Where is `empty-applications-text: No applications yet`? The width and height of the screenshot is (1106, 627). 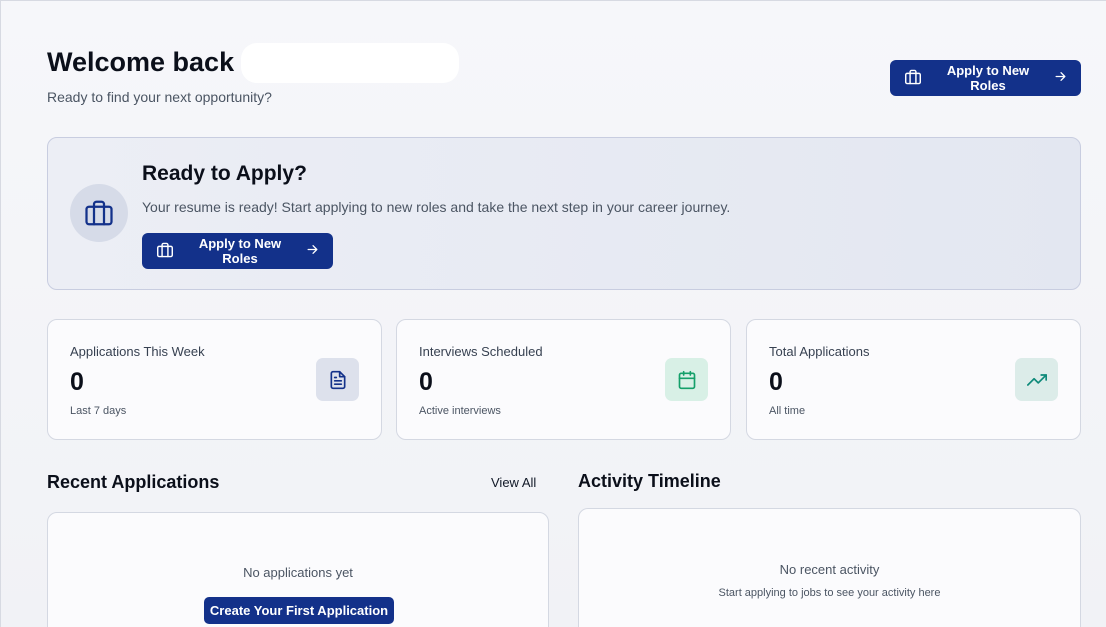 empty-applications-text: No applications yet is located at coordinates (298, 572).